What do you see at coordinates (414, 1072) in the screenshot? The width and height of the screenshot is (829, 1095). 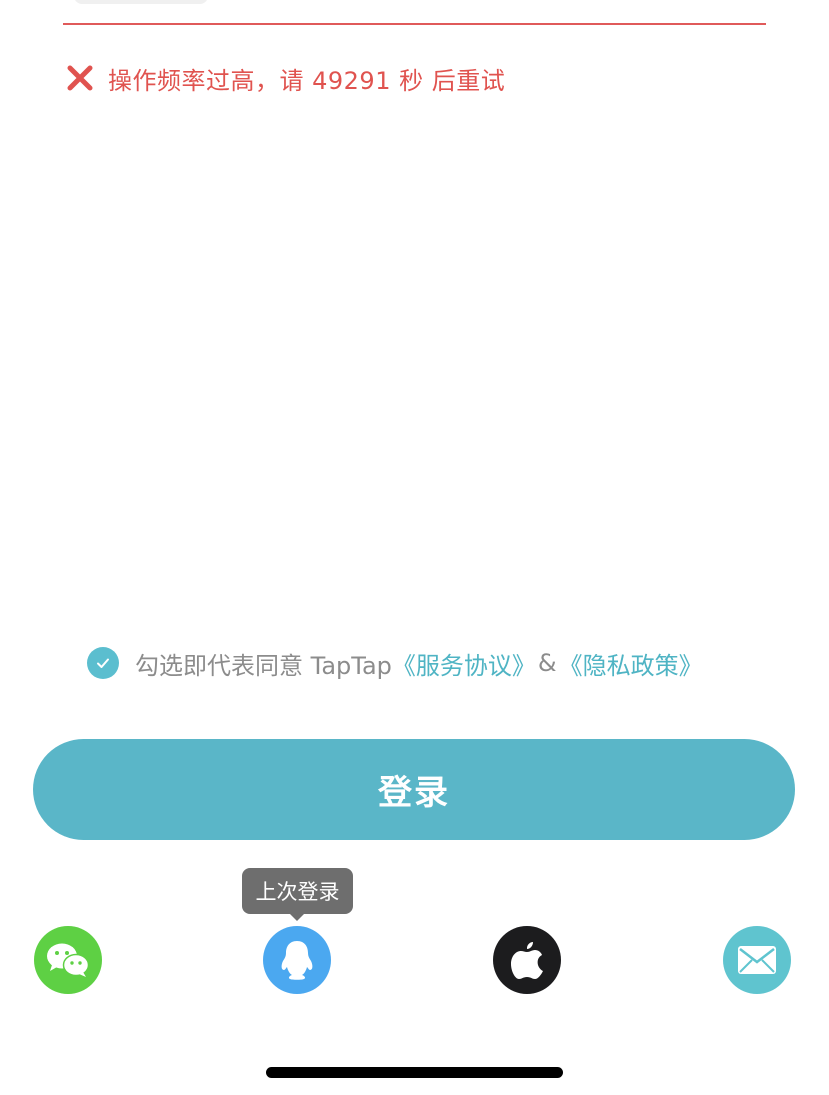 I see `home-indicator` at bounding box center [414, 1072].